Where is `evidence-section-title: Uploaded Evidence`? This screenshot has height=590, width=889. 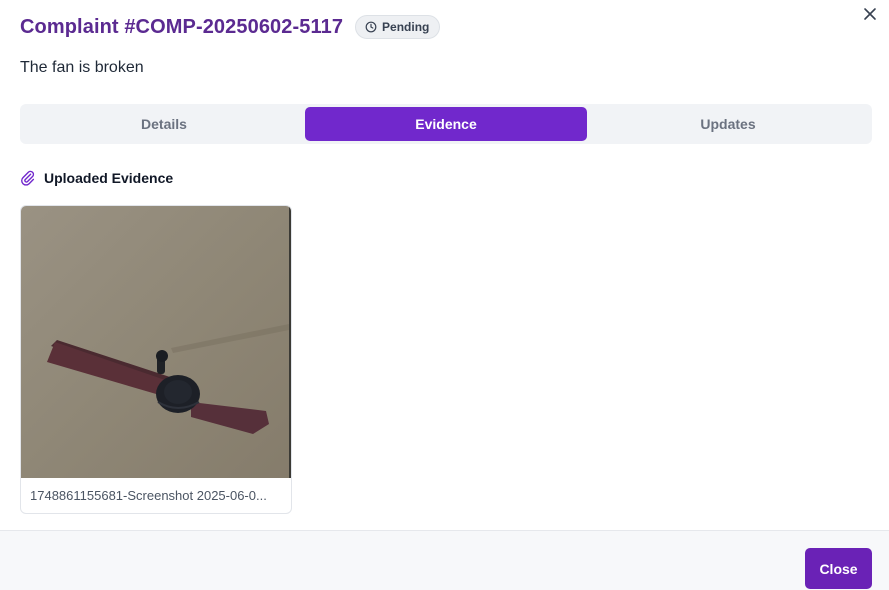 evidence-section-title: Uploaded Evidence is located at coordinates (96, 178).